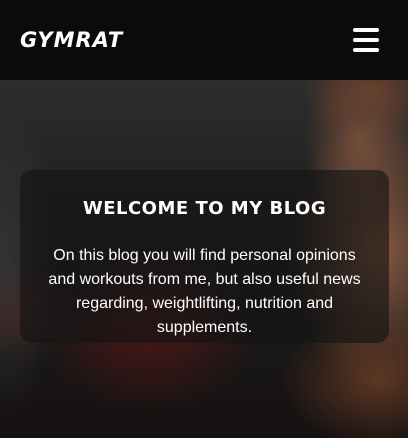 The width and height of the screenshot is (408, 438). Describe the element at coordinates (71, 40) in the screenshot. I see `site-logo: GYMRAT` at that location.